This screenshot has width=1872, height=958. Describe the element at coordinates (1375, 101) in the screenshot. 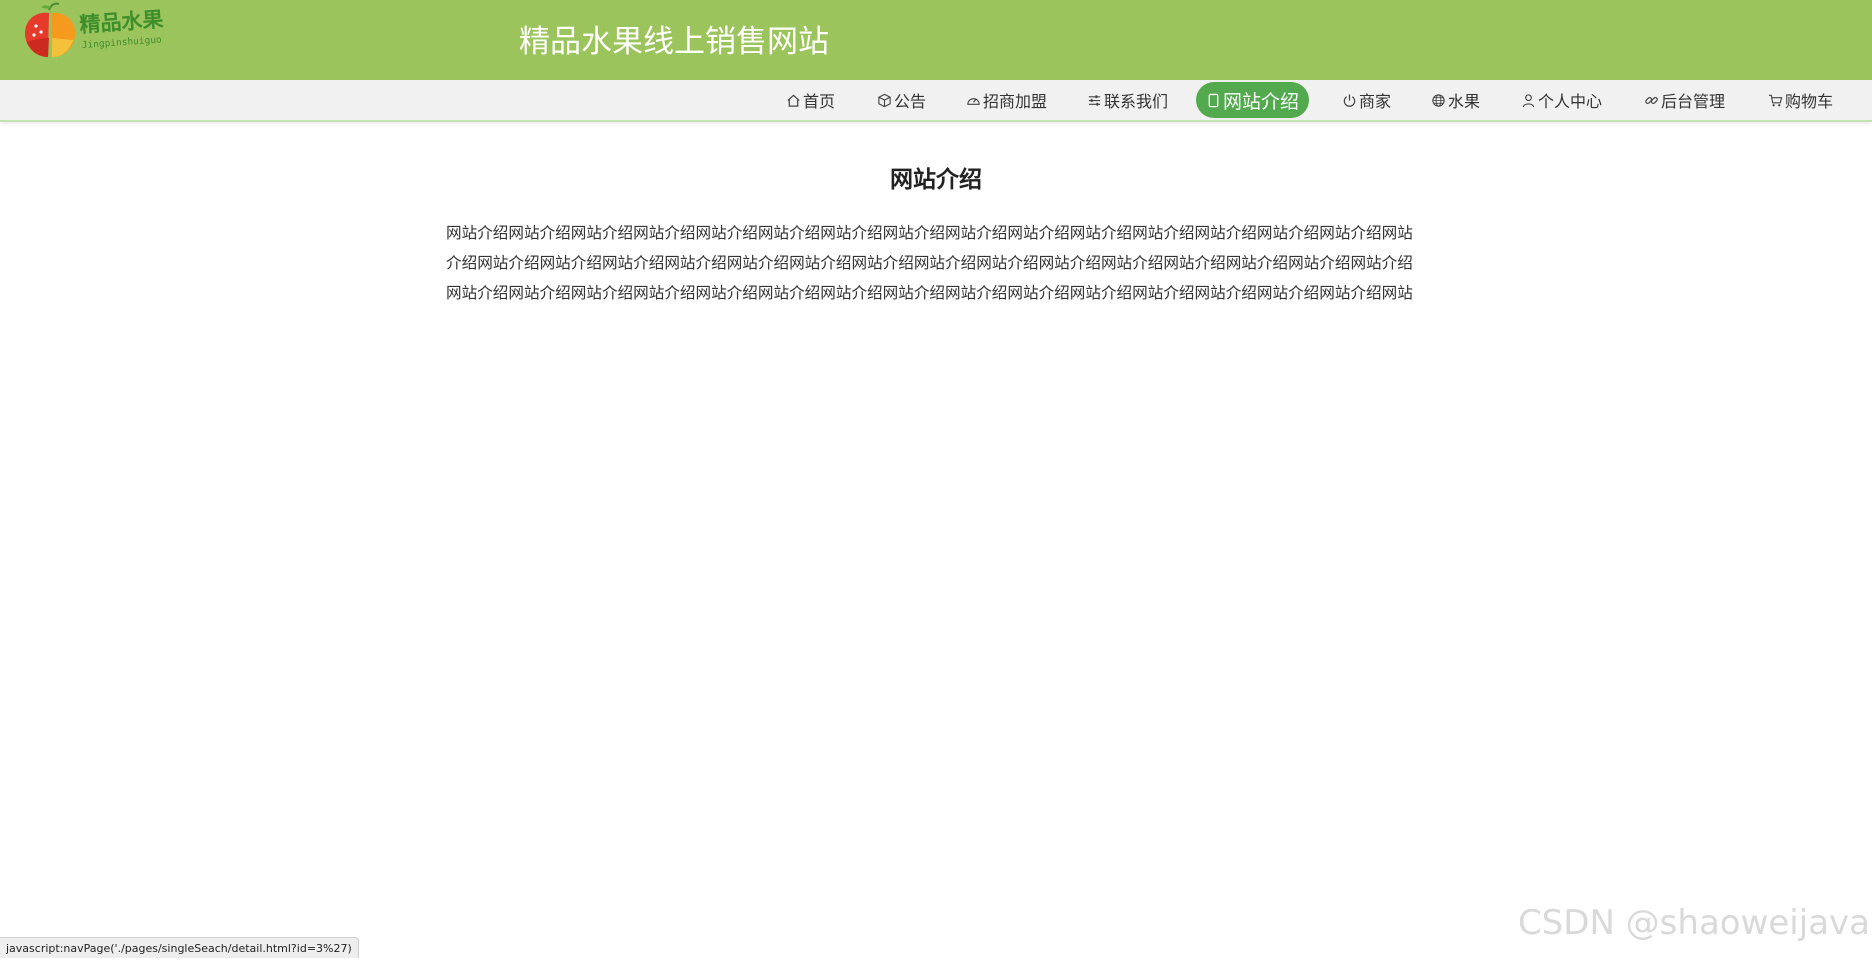

I see `nav-item-label: 商家` at that location.